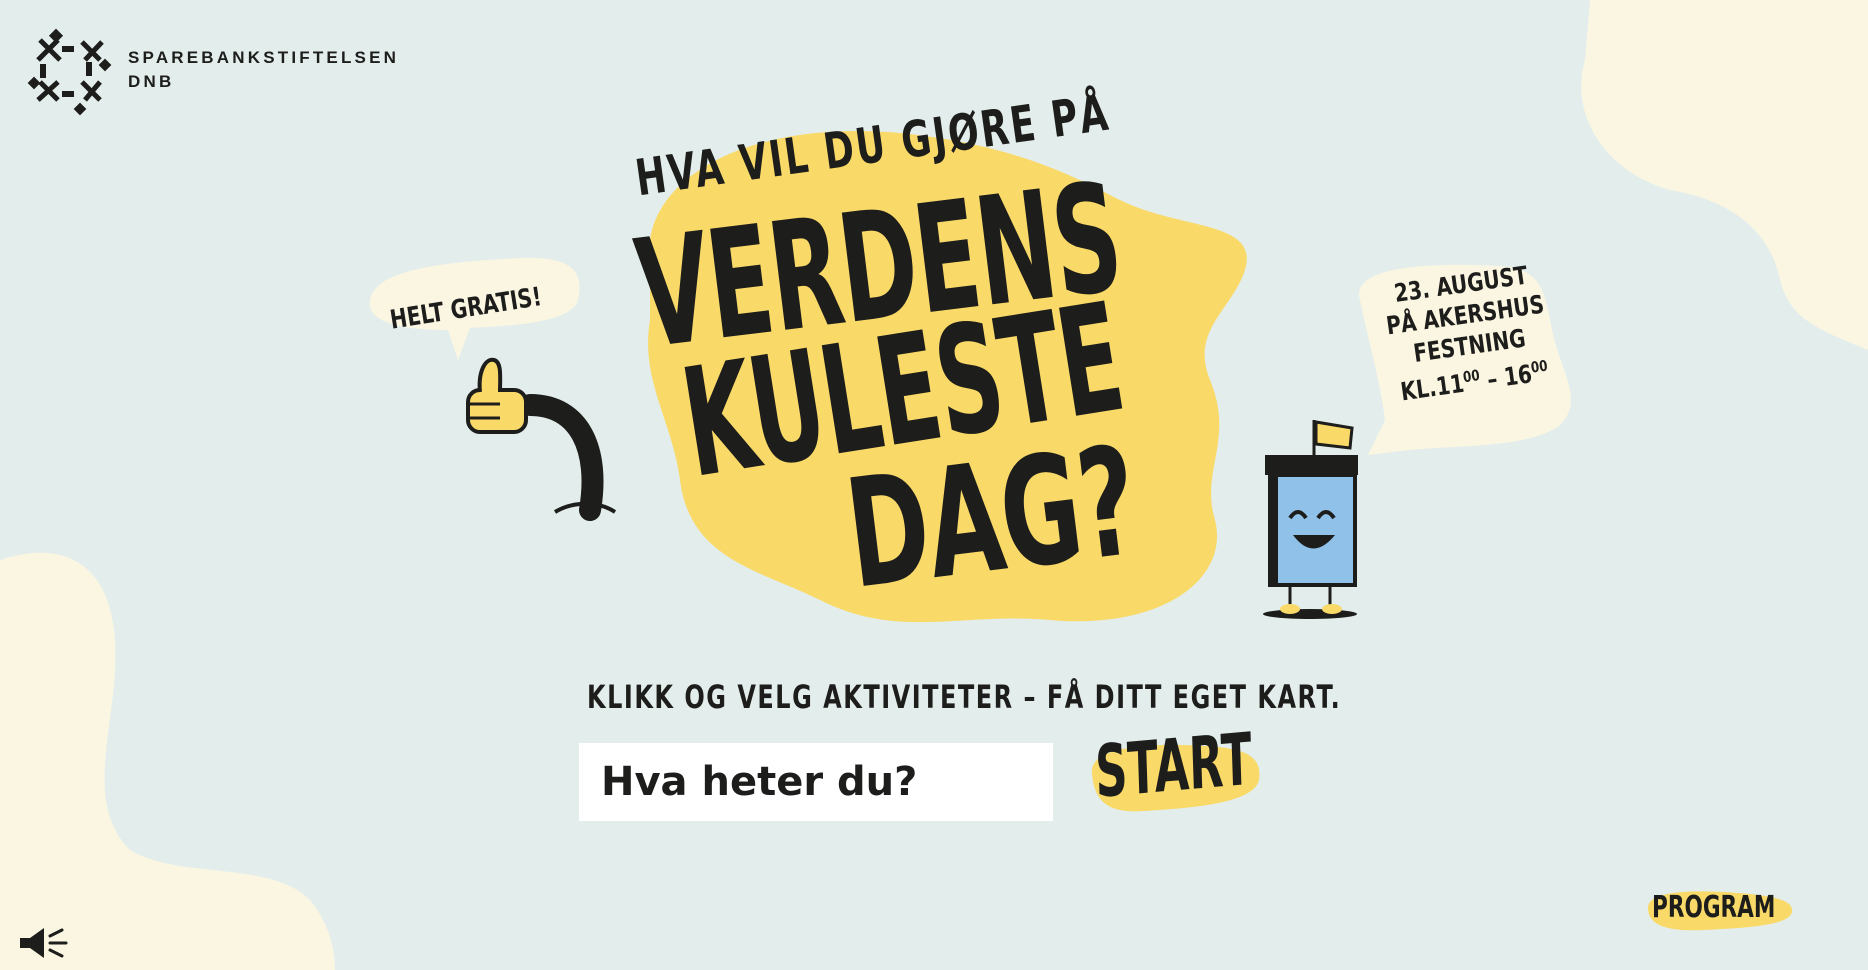 The height and width of the screenshot is (970, 1868). I want to click on start-hour: 11, so click(1450, 385).